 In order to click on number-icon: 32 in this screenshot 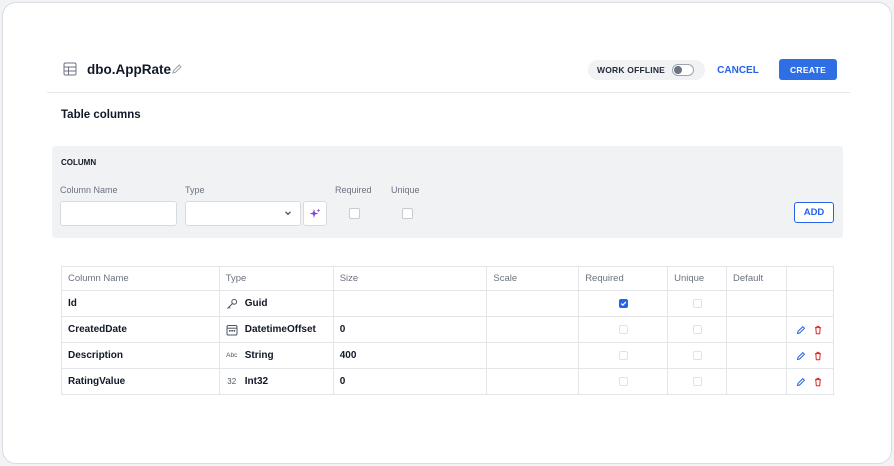, I will do `click(232, 381)`.